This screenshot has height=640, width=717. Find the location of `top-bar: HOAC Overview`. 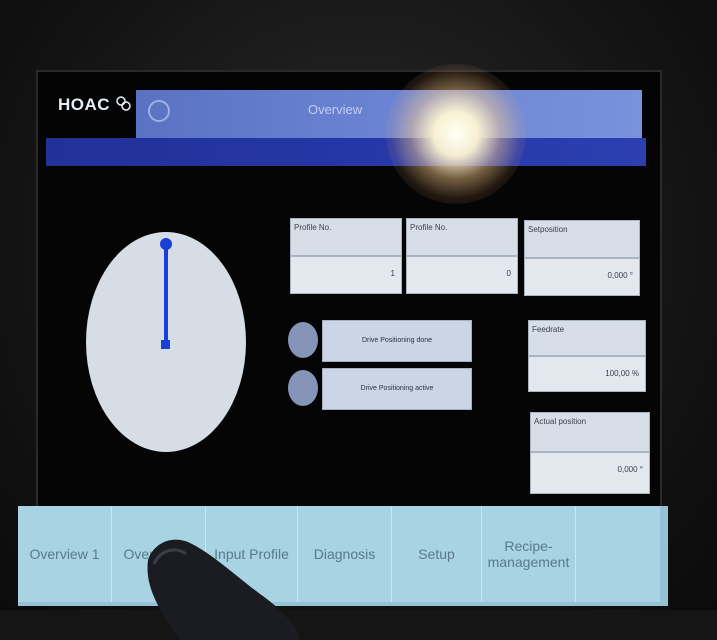

top-bar: HOAC Overview is located at coordinates (349, 107).